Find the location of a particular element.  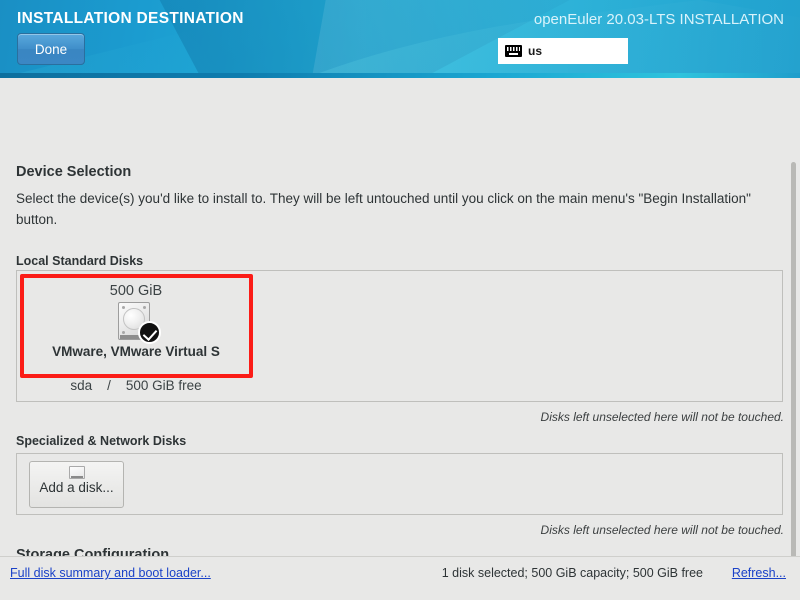

disk-capacity: 500 GiB is located at coordinates (136, 291).